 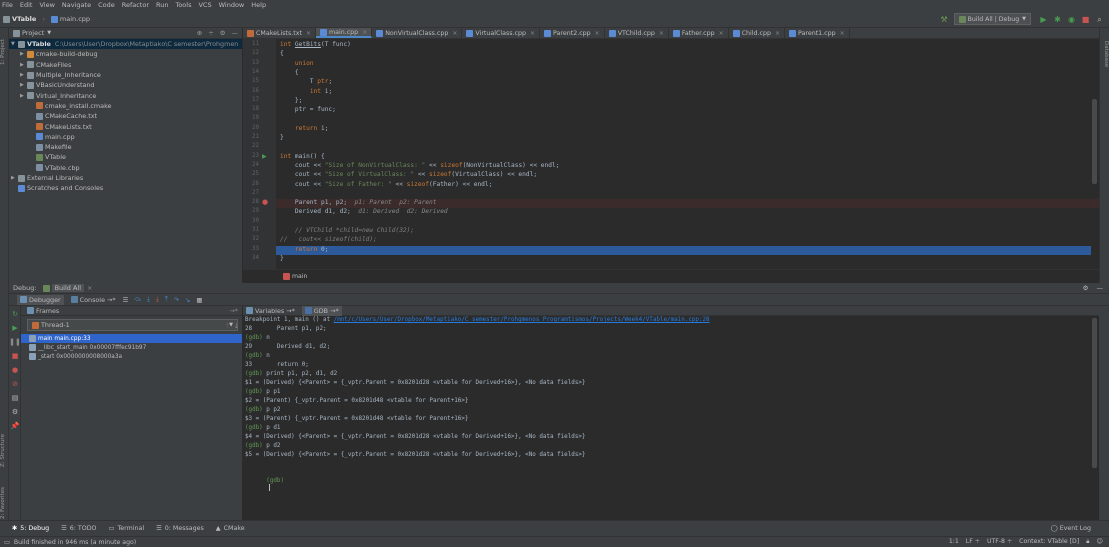 What do you see at coordinates (125, 188) in the screenshot?
I see `tree-item: Scratches and Consoles` at bounding box center [125, 188].